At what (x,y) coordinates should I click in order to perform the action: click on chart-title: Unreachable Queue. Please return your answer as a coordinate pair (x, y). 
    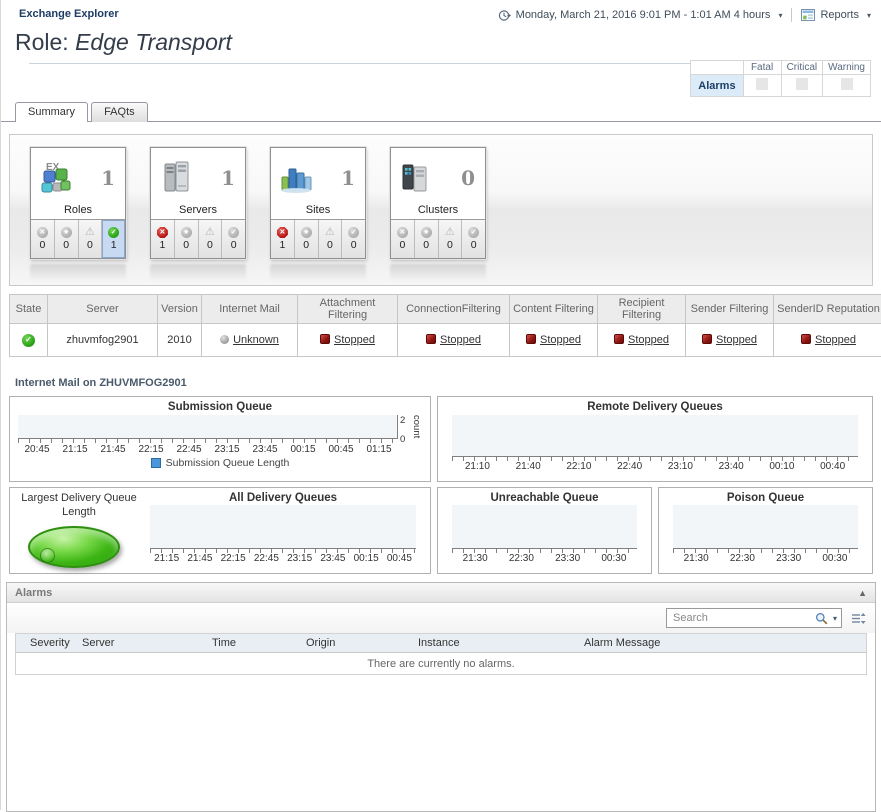
    Looking at the image, I should click on (544, 498).